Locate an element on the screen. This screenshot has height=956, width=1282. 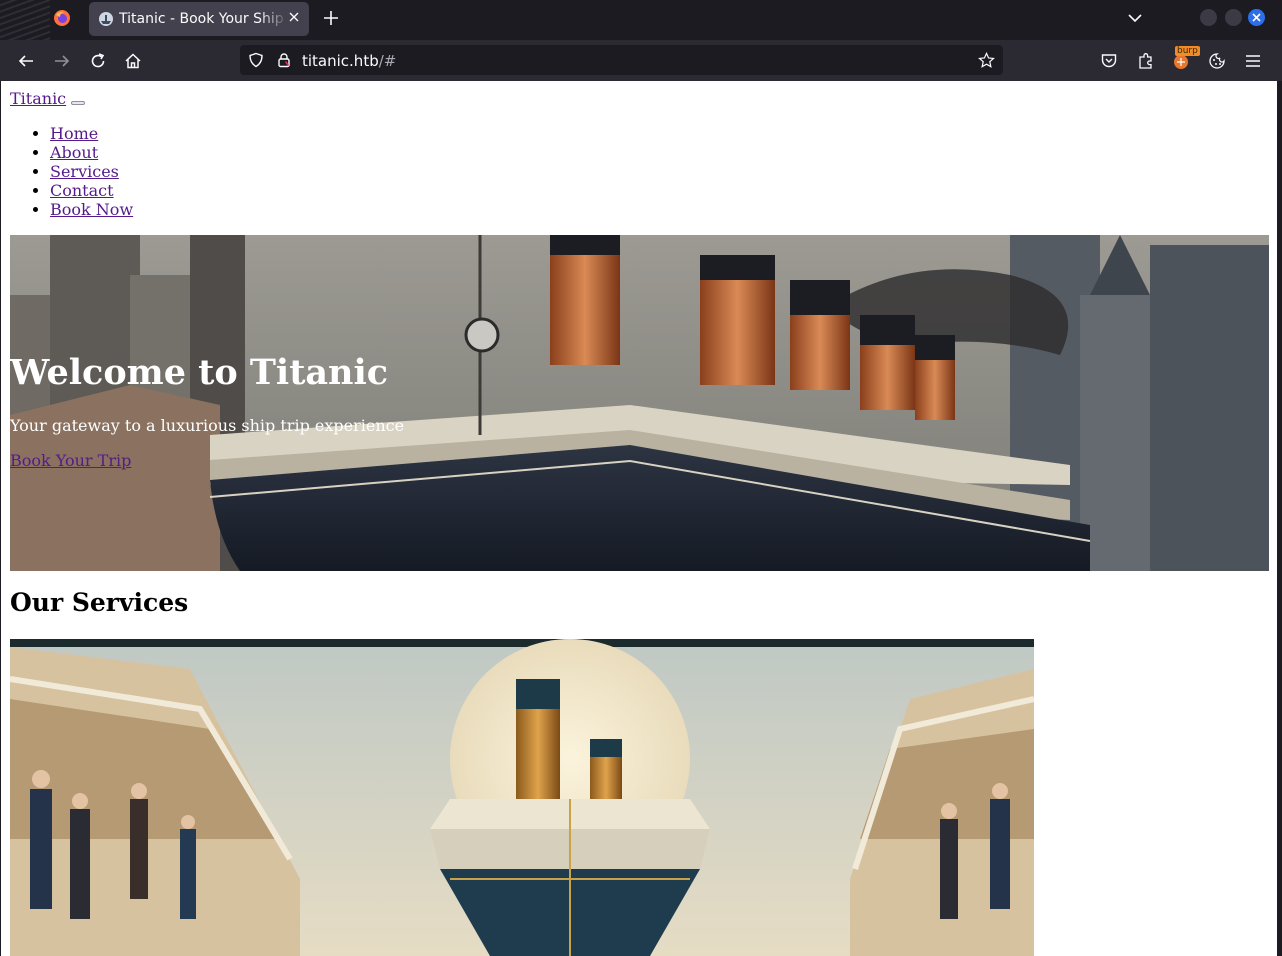
nav-item-about: About is located at coordinates (91, 152).